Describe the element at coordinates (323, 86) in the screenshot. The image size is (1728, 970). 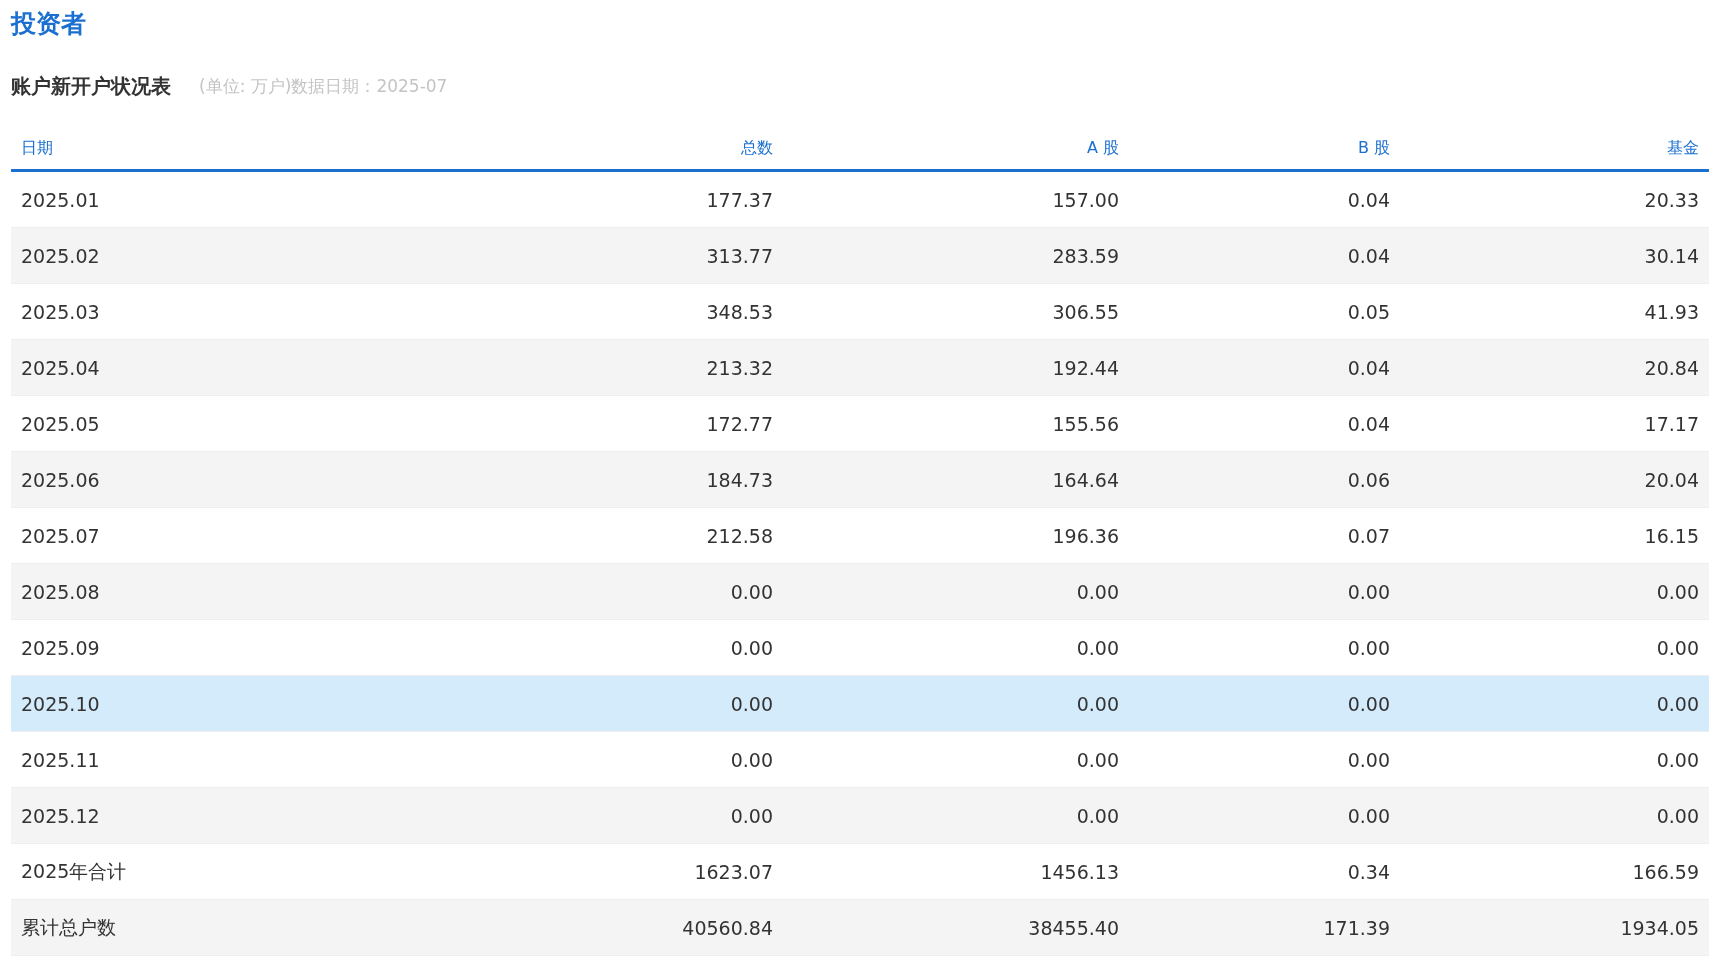
I see `table-note: (单位: 万户)数据日期：2025-07` at that location.